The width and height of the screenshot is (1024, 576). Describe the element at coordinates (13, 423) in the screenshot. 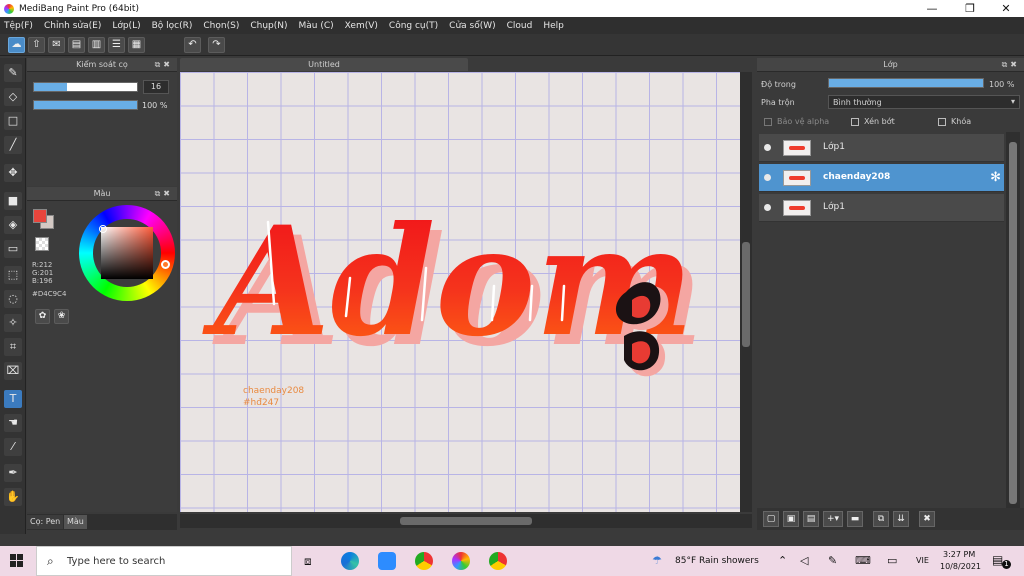

I see `operation-tool-icon: ☚` at that location.